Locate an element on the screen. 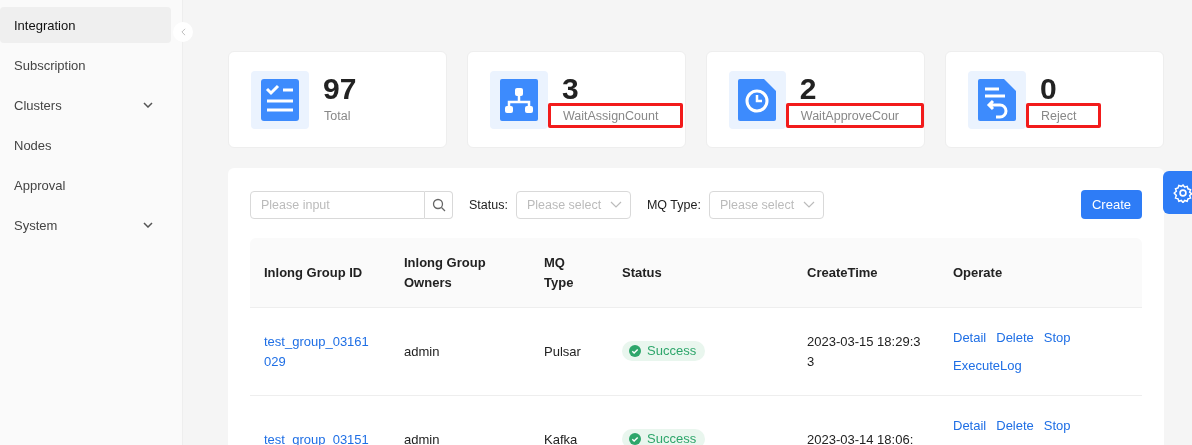 The image size is (1192, 445). search-button is located at coordinates (439, 204).